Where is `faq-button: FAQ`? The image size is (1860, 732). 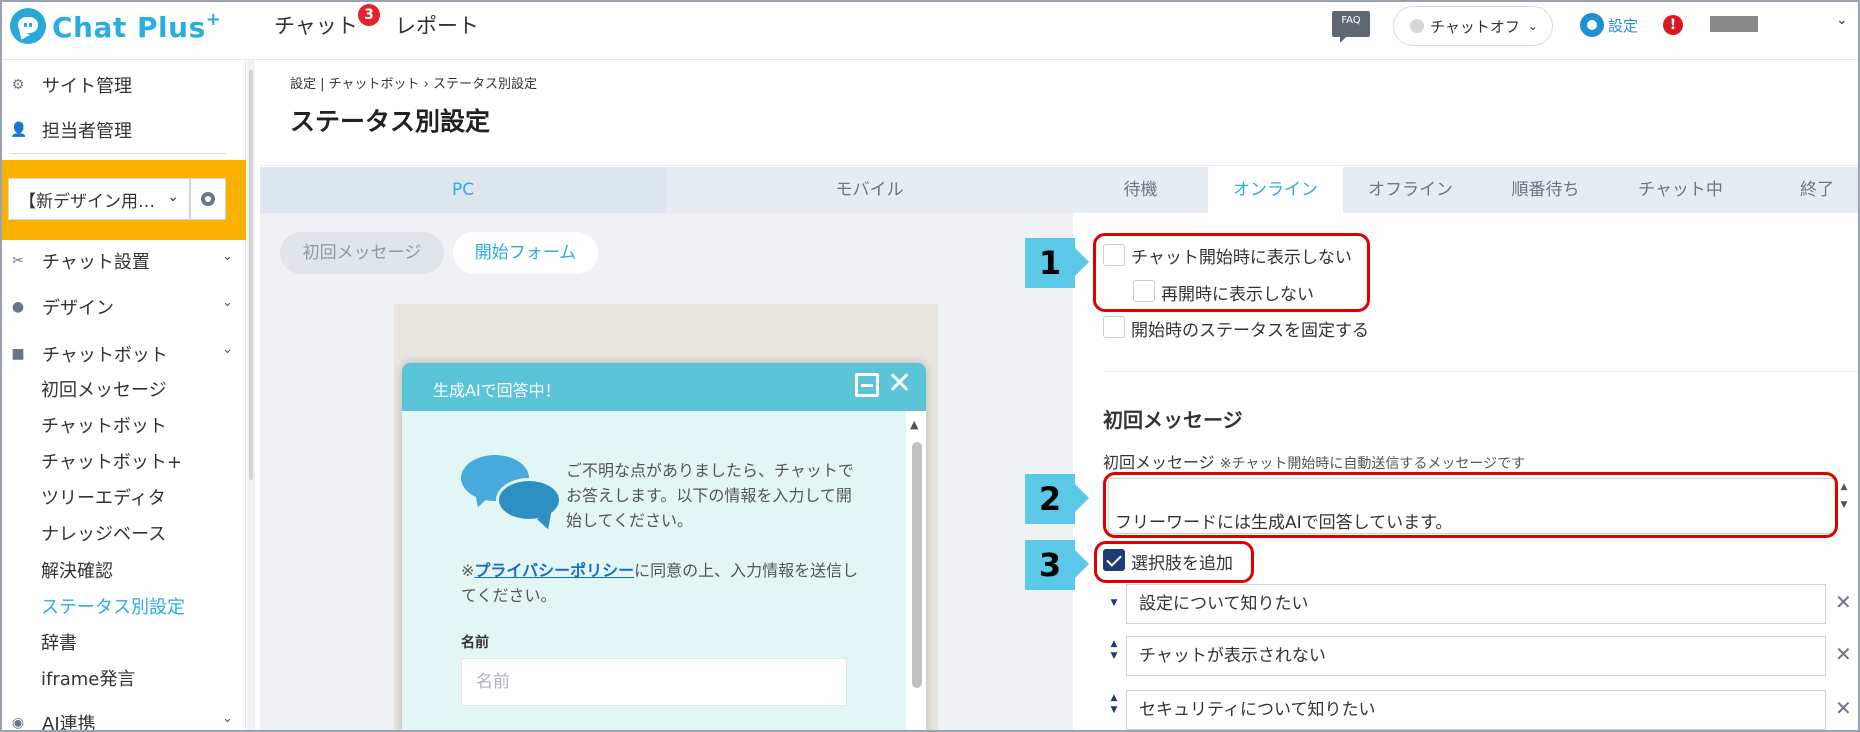
faq-button: FAQ is located at coordinates (1351, 27).